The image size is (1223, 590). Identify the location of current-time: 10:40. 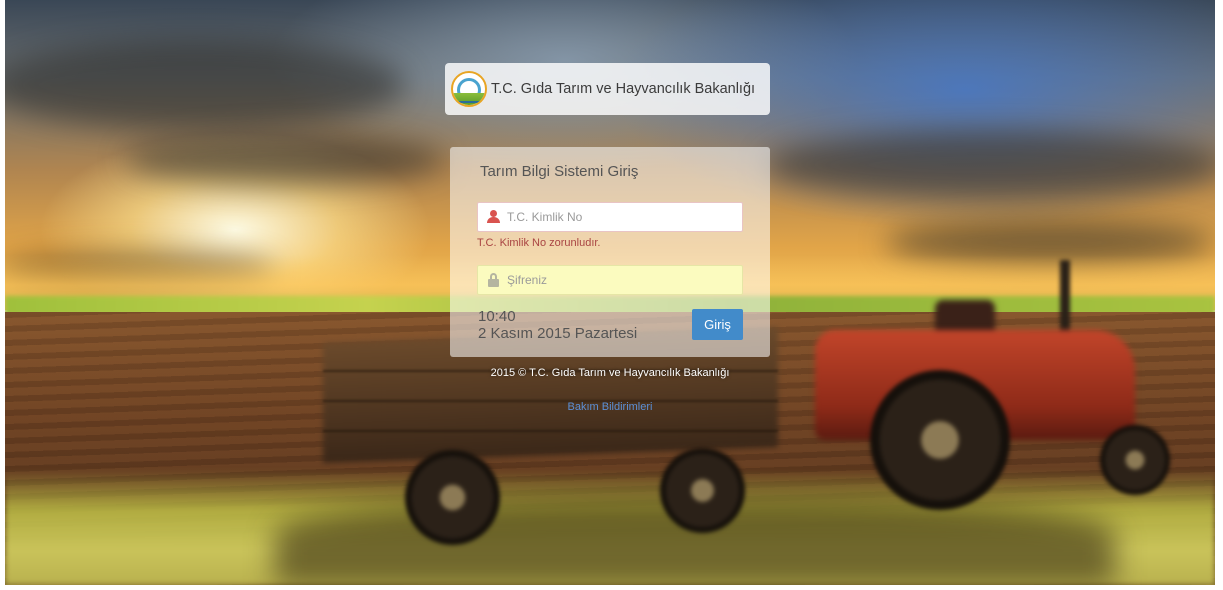
(497, 316).